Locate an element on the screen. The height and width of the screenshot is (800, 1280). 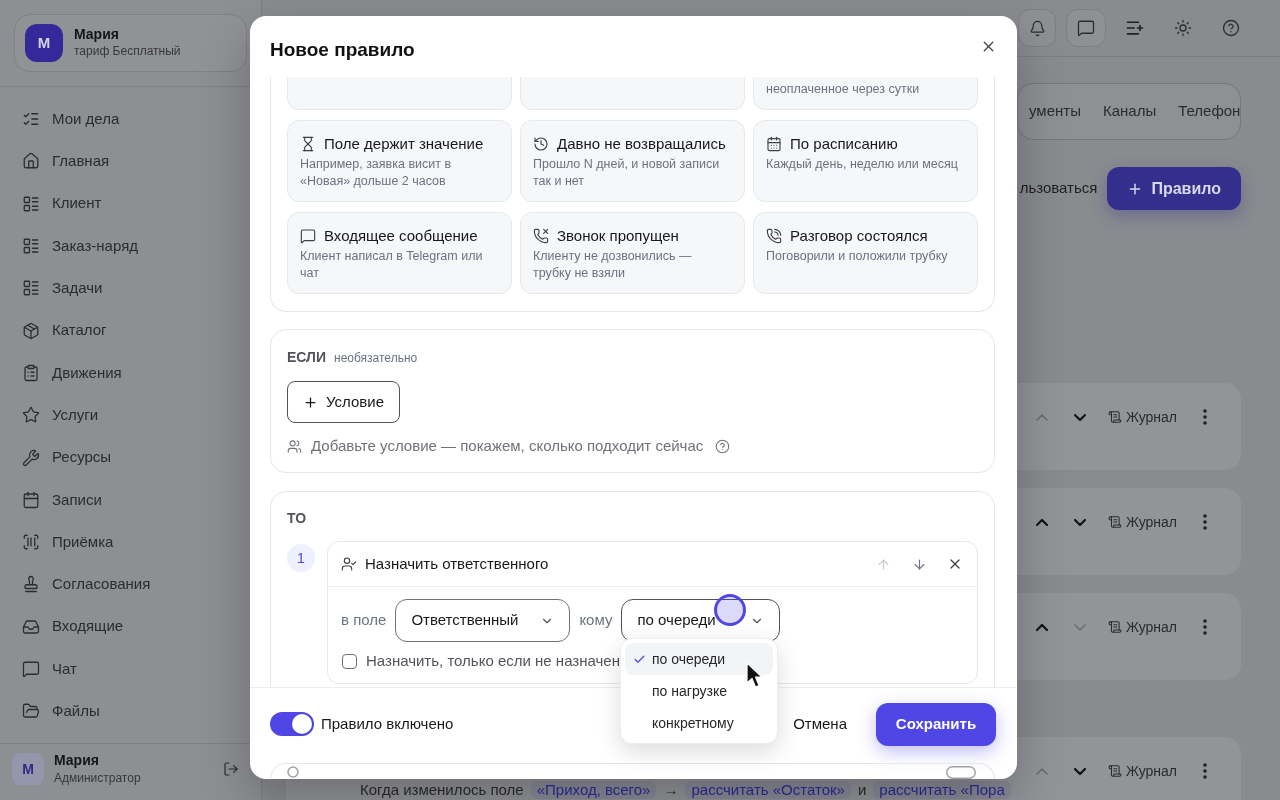
sidebar-item: Записи is located at coordinates (130, 499).